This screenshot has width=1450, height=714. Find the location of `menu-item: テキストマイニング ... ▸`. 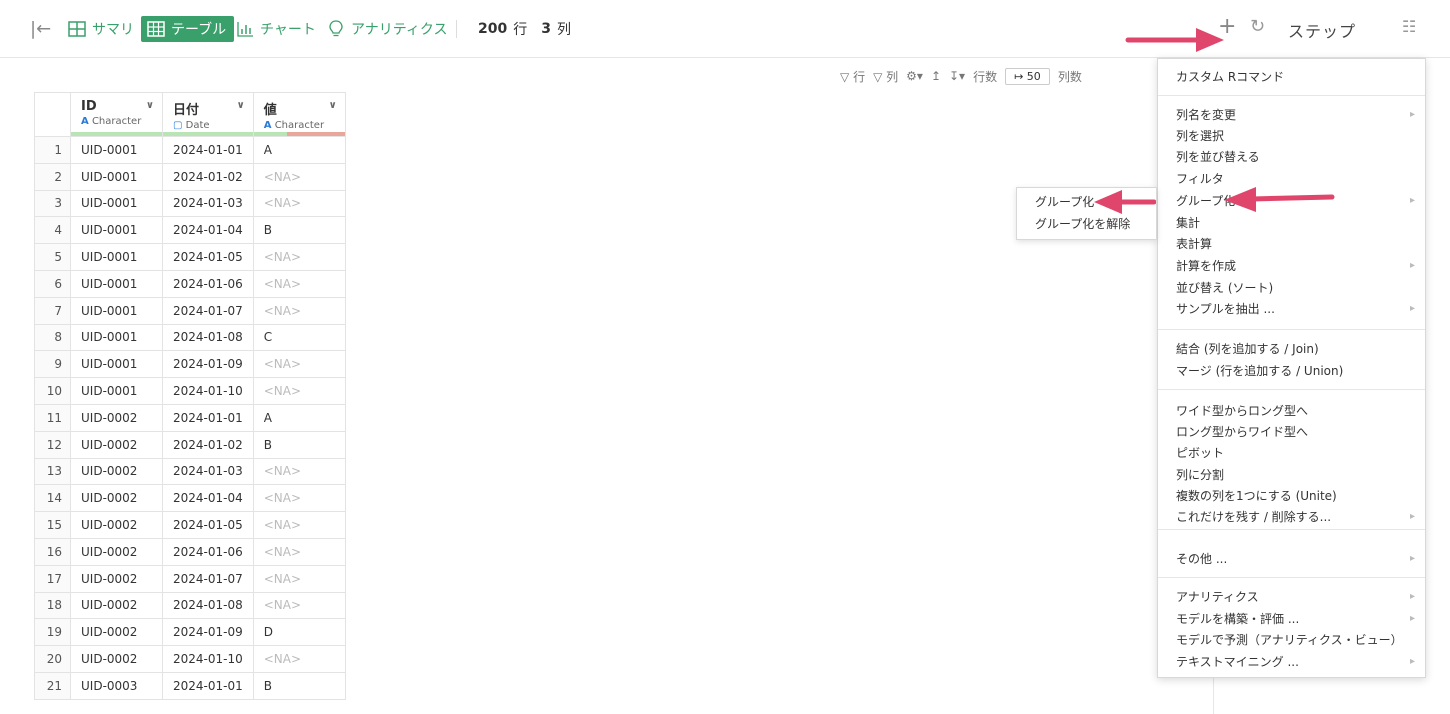

menu-item: テキストマイニング ... ▸ is located at coordinates (1295, 662).